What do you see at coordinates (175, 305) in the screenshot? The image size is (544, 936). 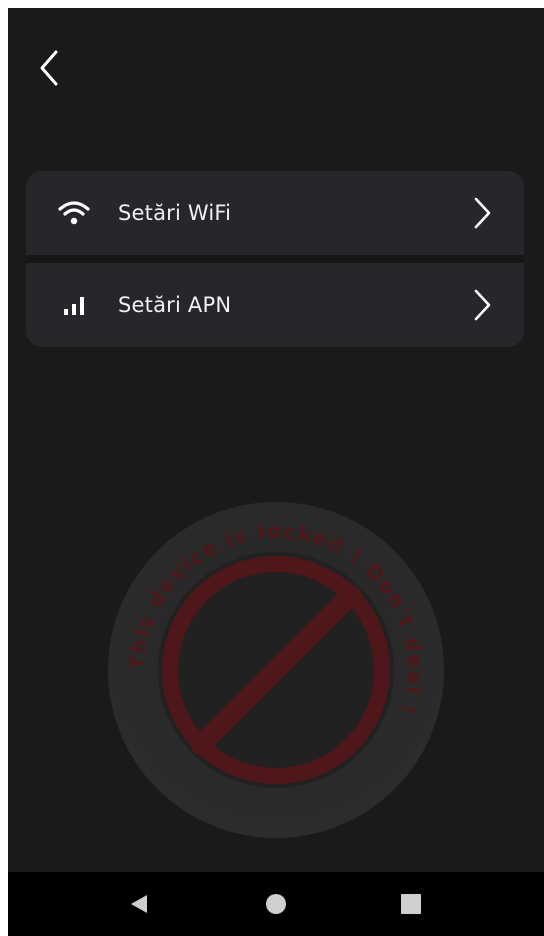 I see `apn-settings-label: Setări APN` at bounding box center [175, 305].